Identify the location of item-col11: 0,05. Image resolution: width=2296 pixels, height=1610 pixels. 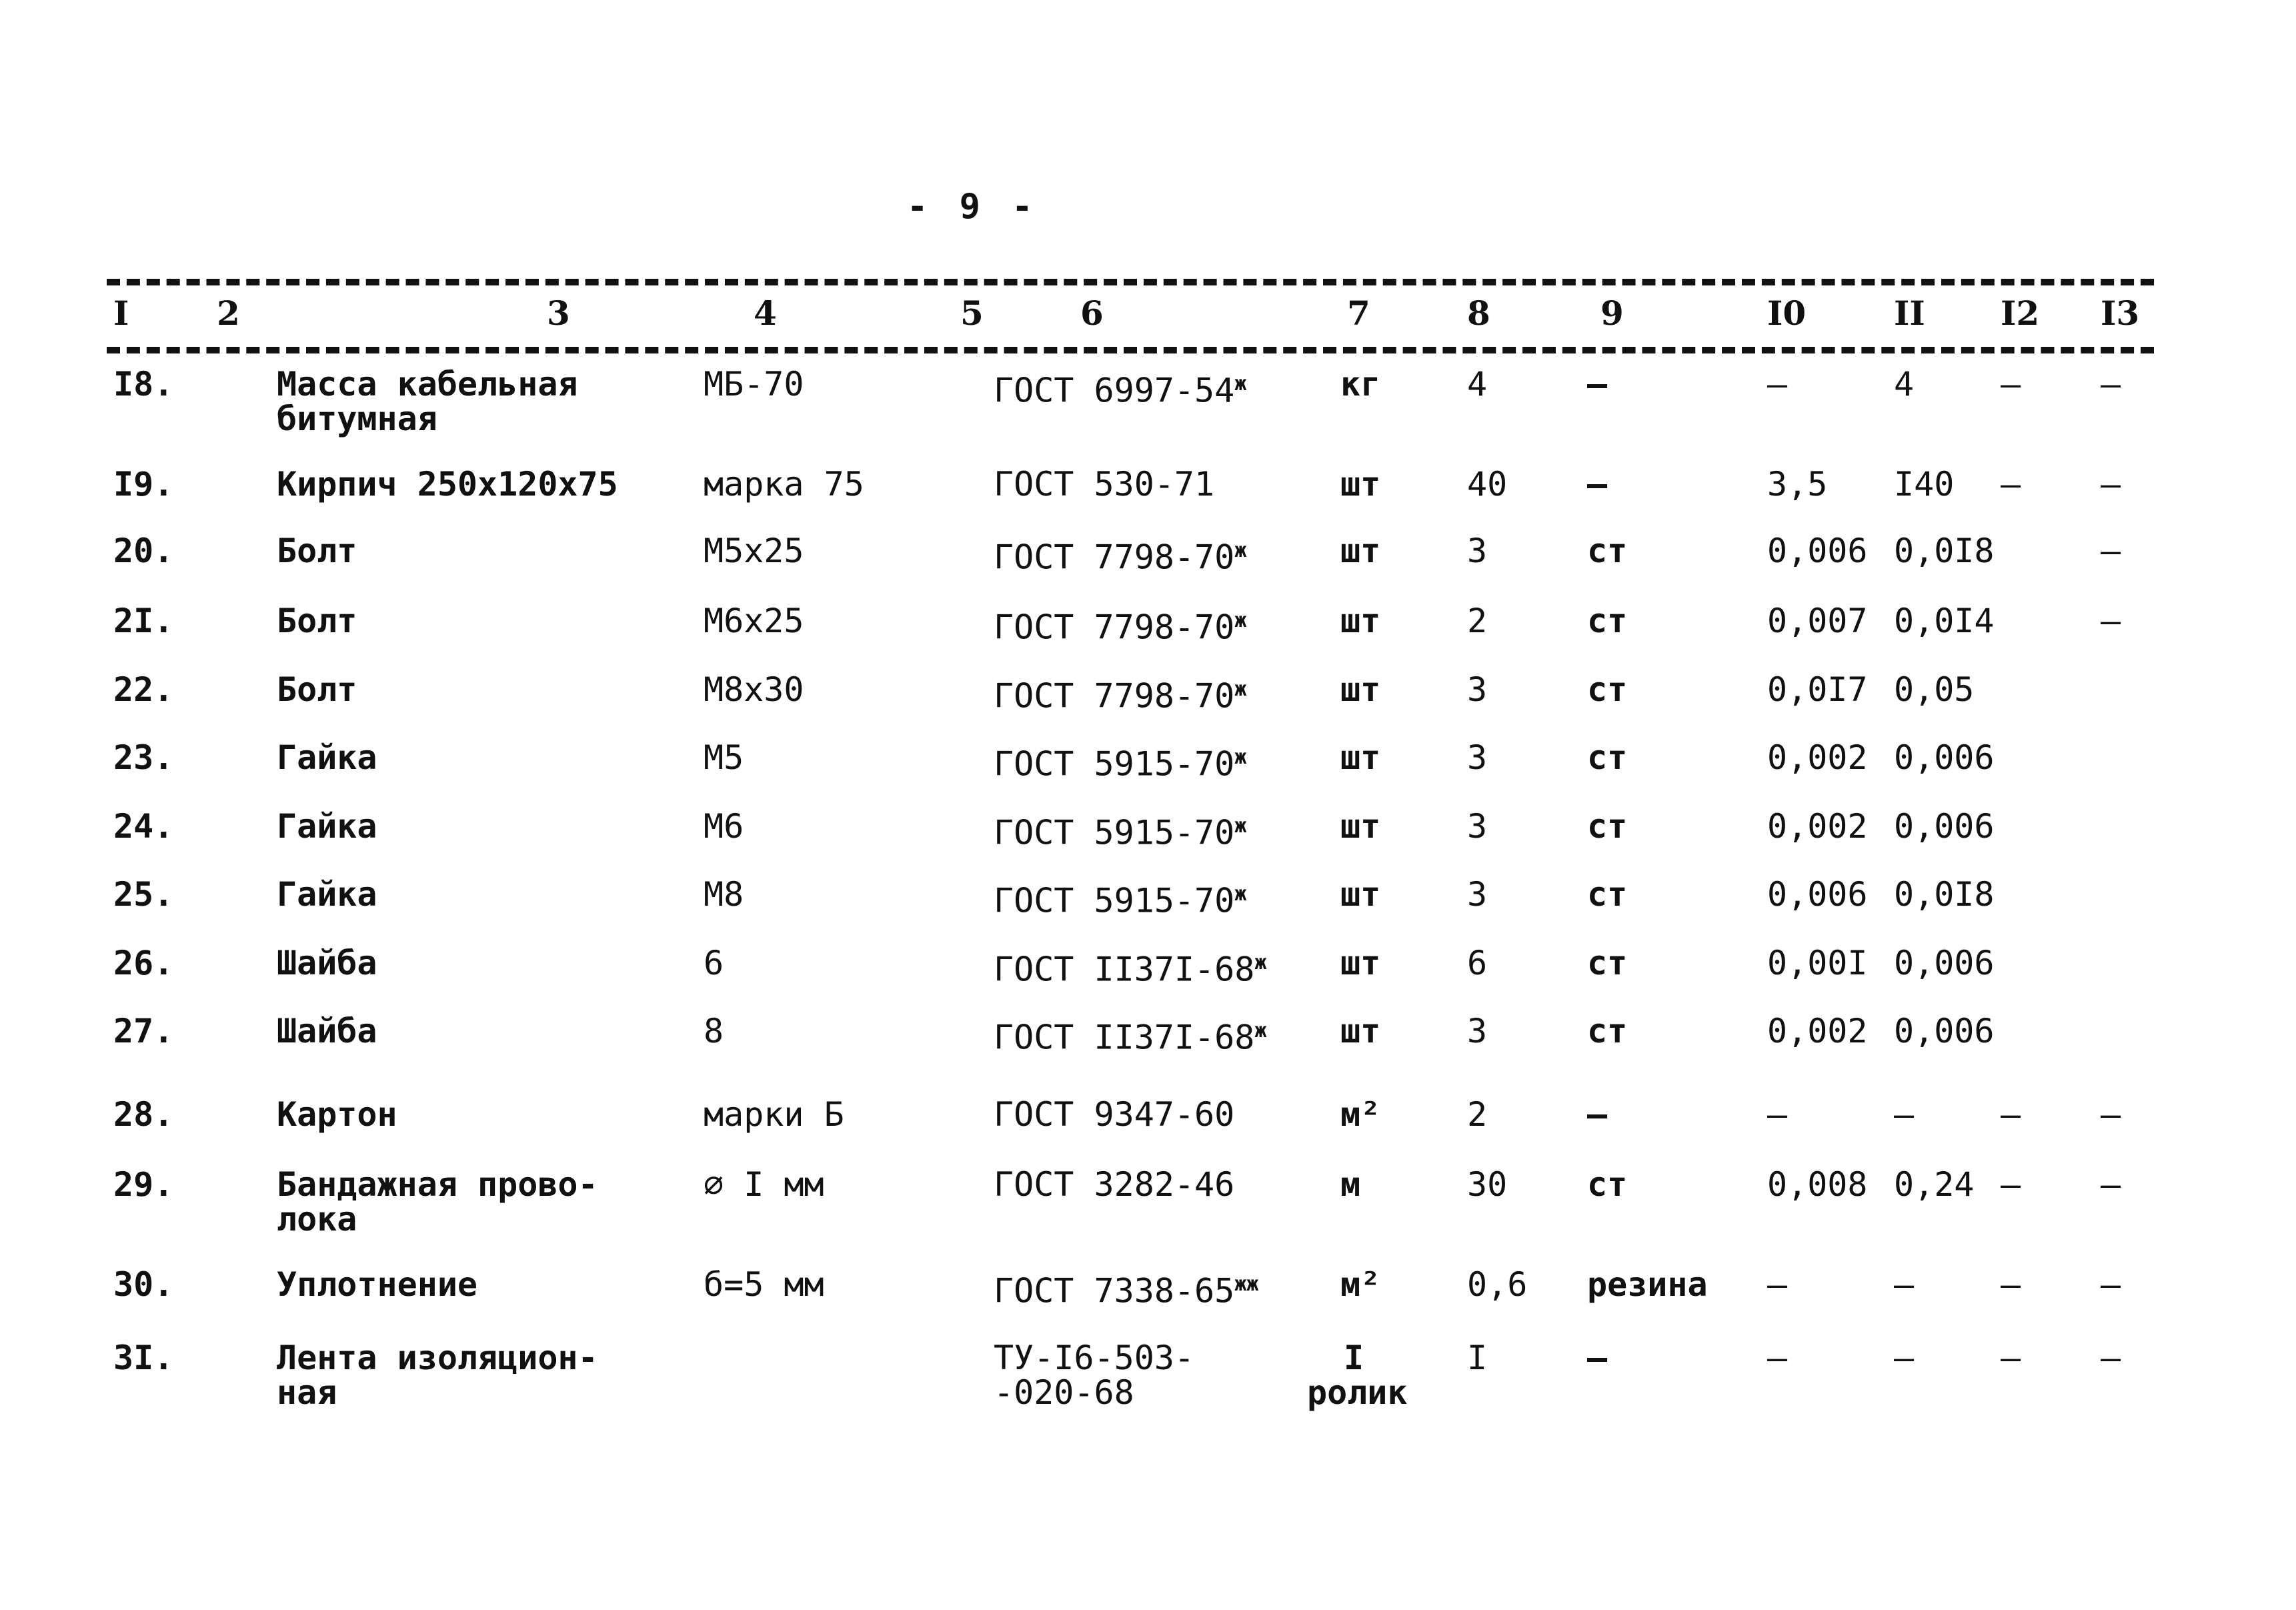
(1934, 690).